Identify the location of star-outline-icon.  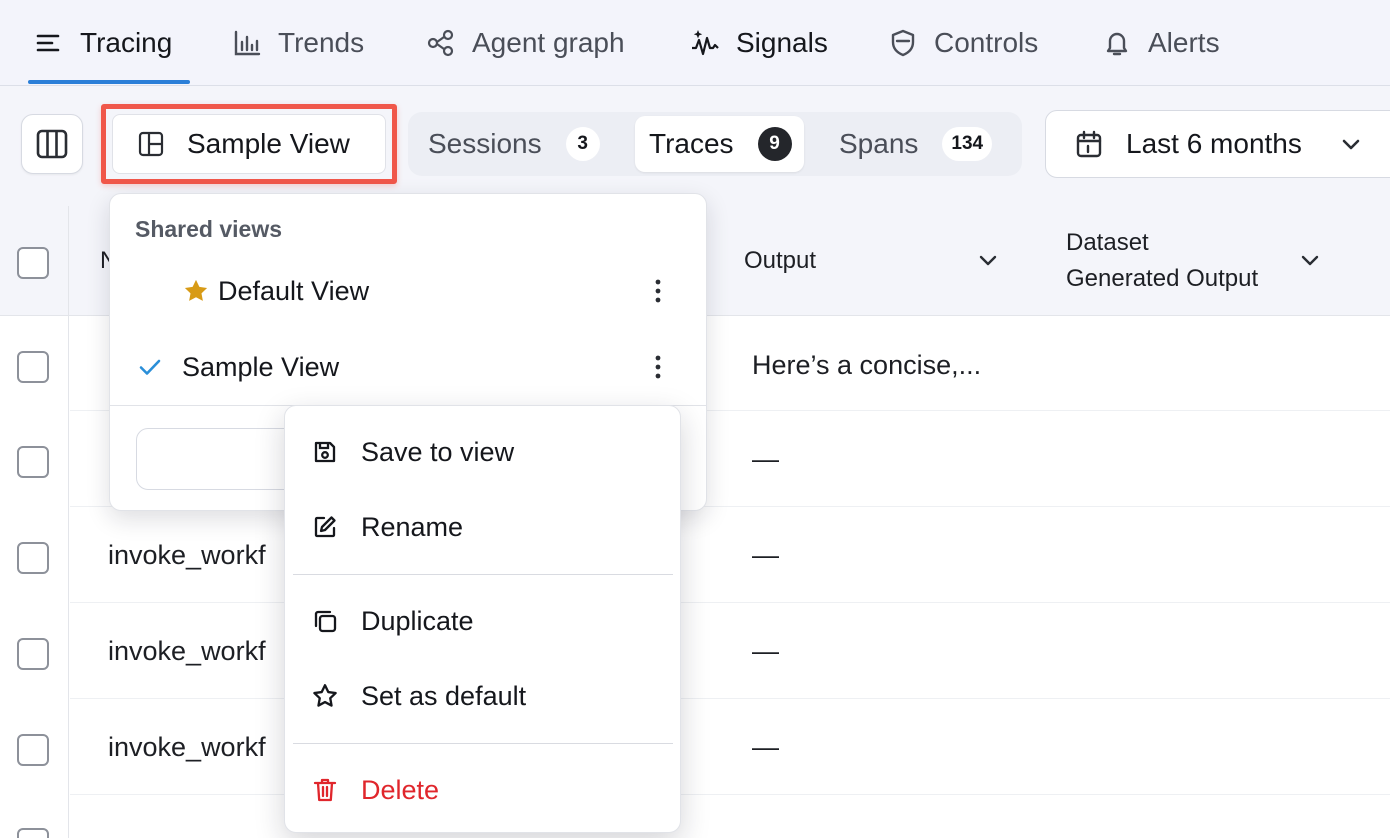
(325, 695).